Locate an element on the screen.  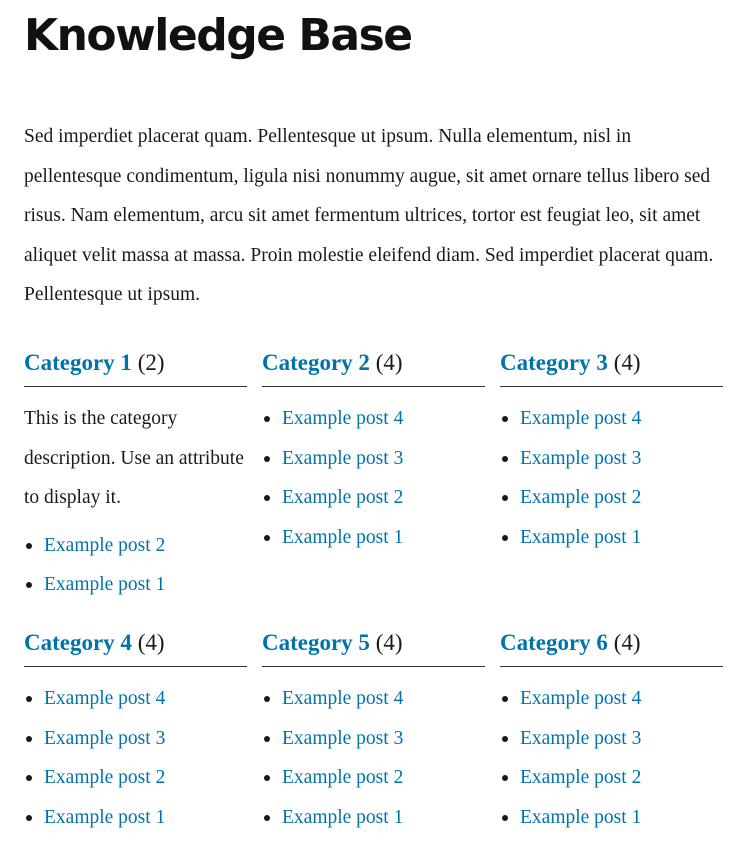
category-heading: Category 2 (4) is located at coordinates (373, 366).